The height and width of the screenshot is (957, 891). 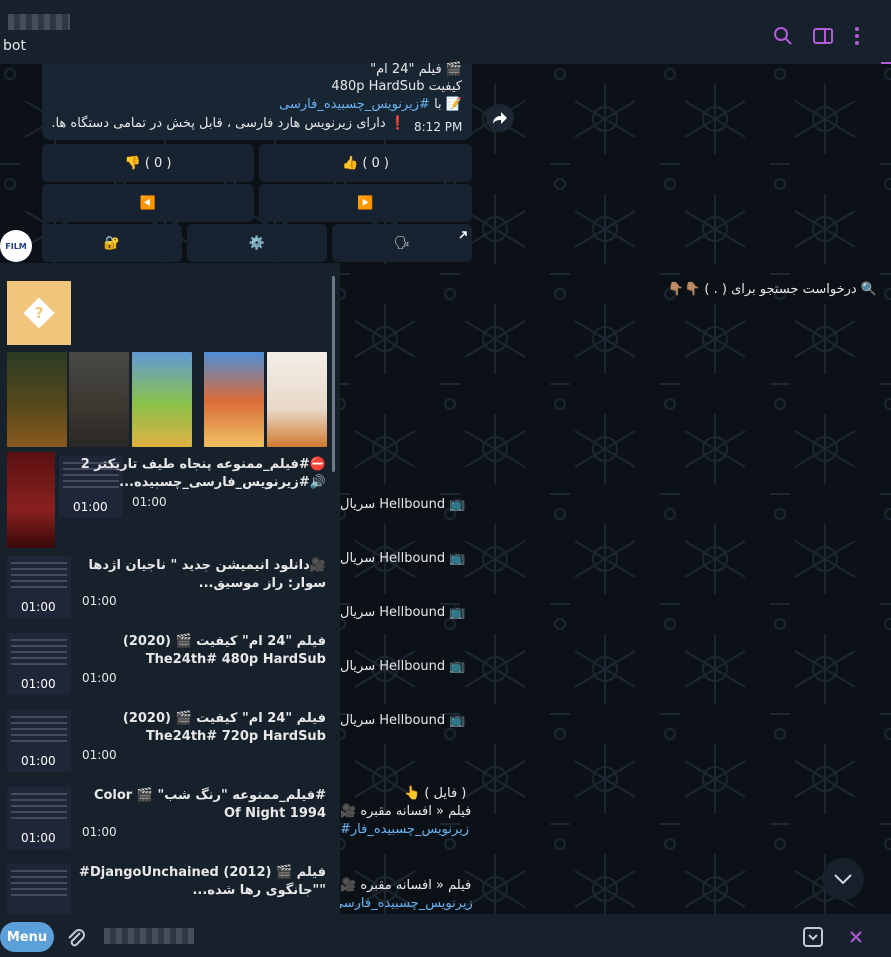 I want to click on message-line: 📝 با #زیرنویس_چسبیده_فارسی, so click(x=370, y=104).